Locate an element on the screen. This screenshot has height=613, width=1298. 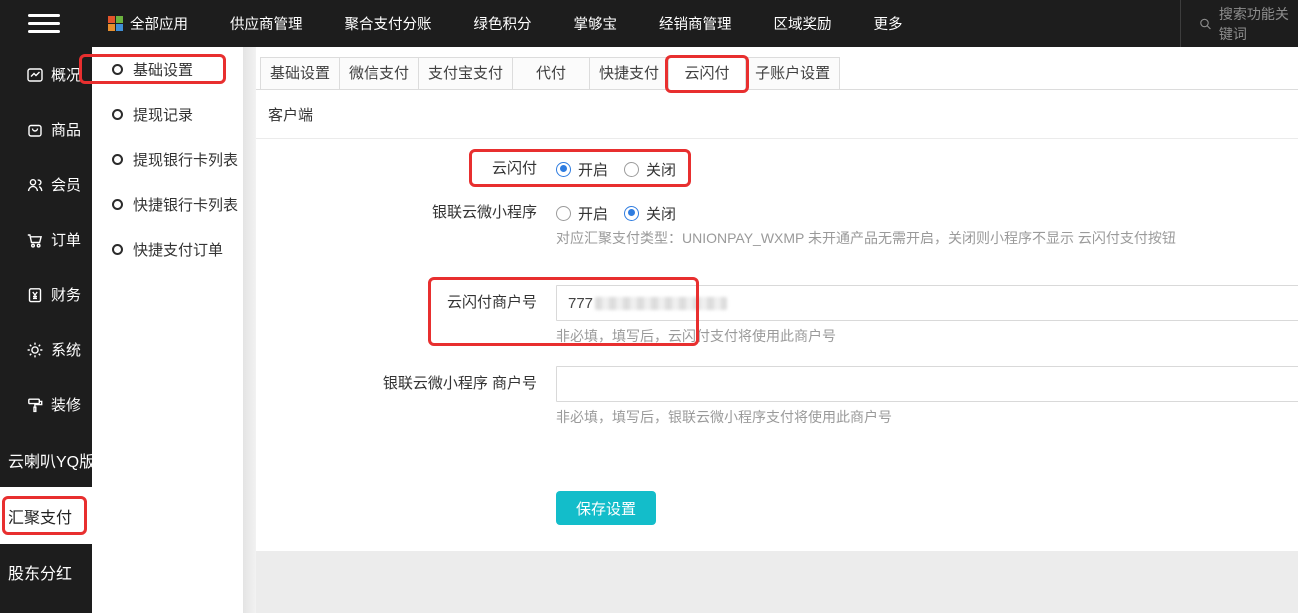
members-icon is located at coordinates (35, 184).